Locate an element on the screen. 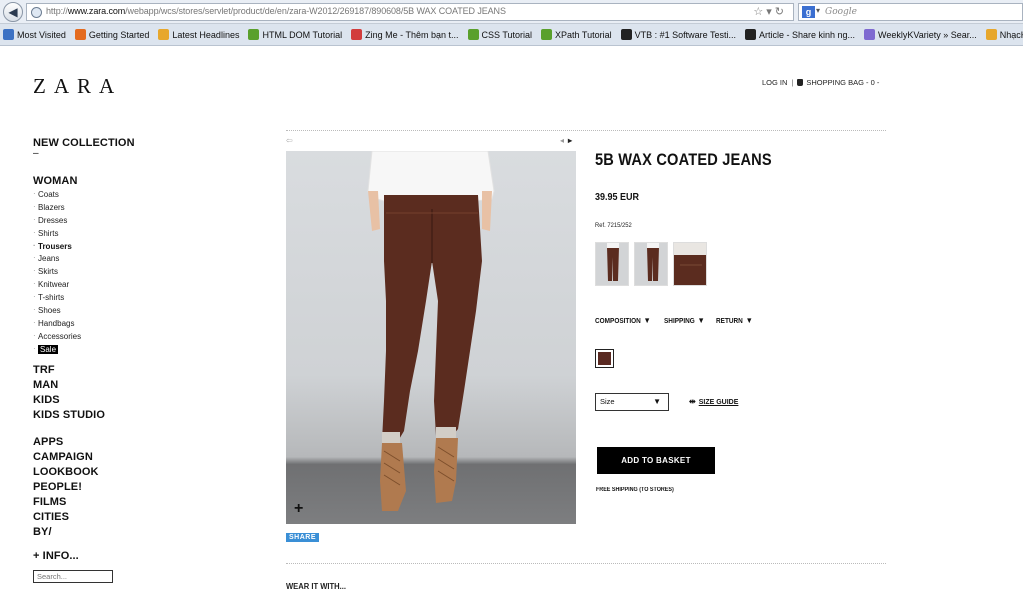  back-to-list-icon: ⇦ is located at coordinates (289, 140).